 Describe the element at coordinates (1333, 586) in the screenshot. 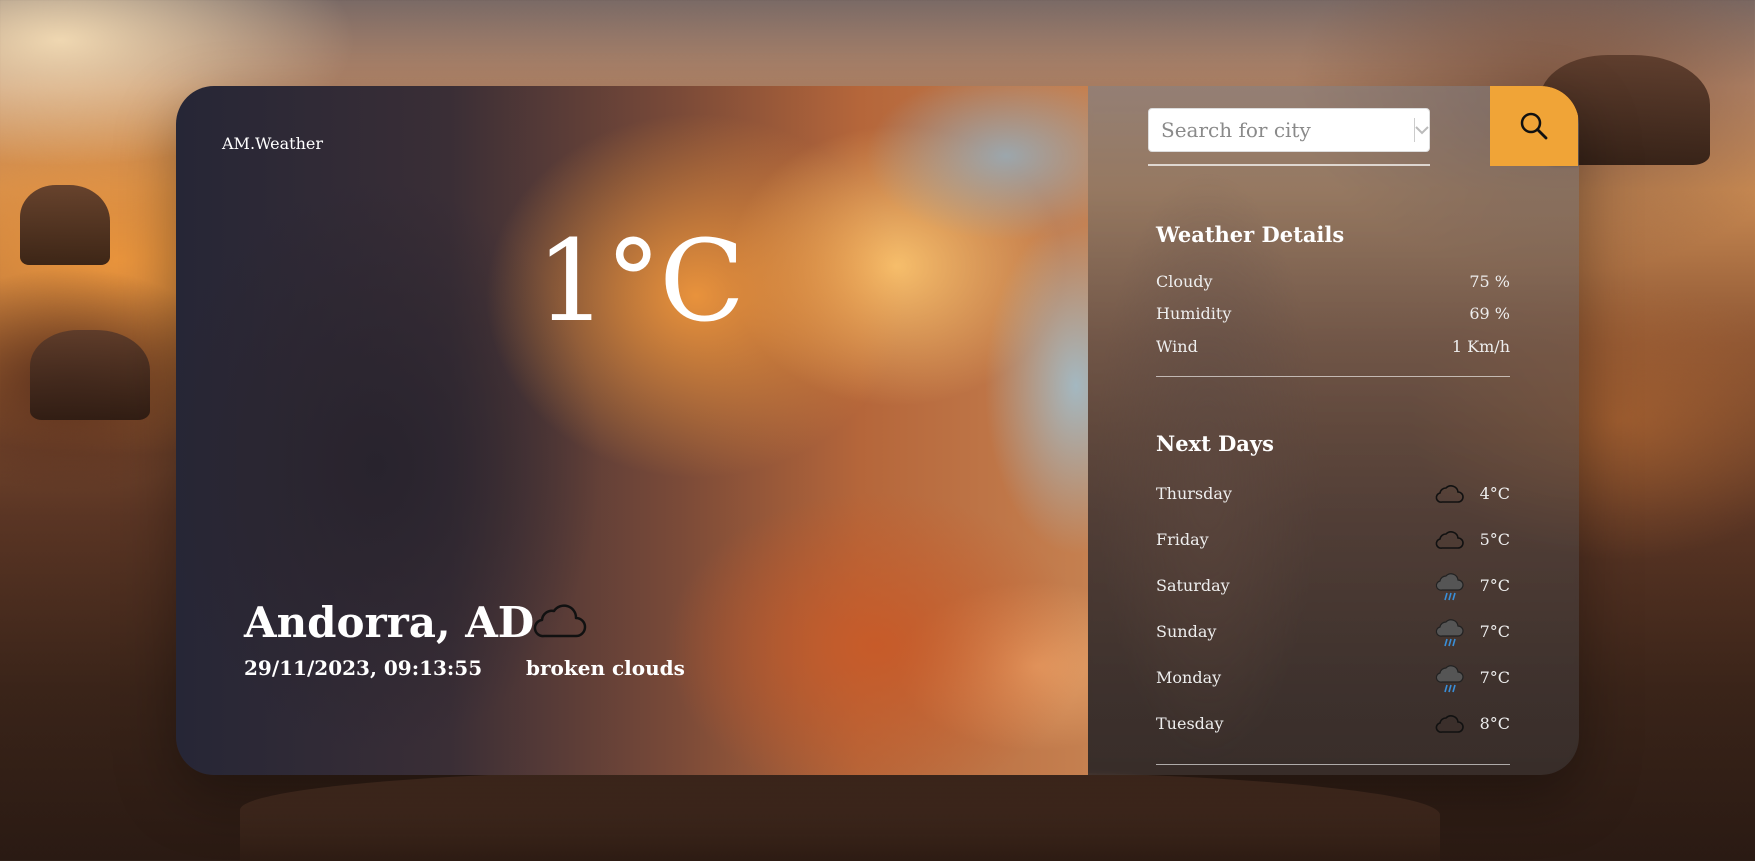

I see `forecast-row: Saturday 7°C` at that location.